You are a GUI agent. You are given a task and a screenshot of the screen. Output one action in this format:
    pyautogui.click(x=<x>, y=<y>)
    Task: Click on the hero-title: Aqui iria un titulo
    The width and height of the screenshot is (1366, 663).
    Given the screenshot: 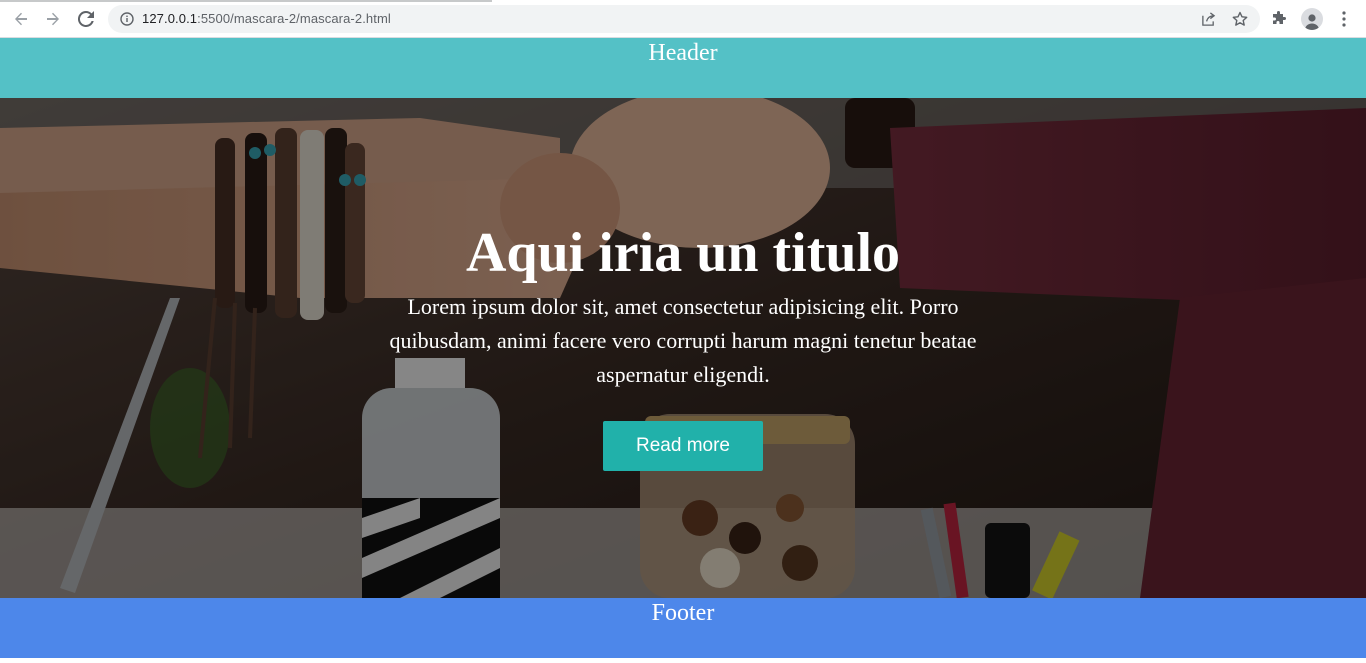 What is the action you would take?
    pyautogui.click(x=683, y=253)
    